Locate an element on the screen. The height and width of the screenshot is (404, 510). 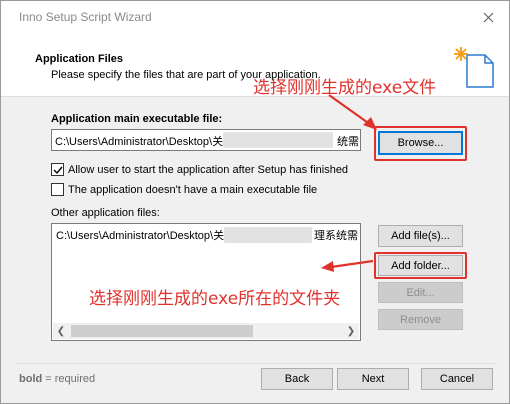
other-files-label: Other application files: is located at coordinates (105, 213).